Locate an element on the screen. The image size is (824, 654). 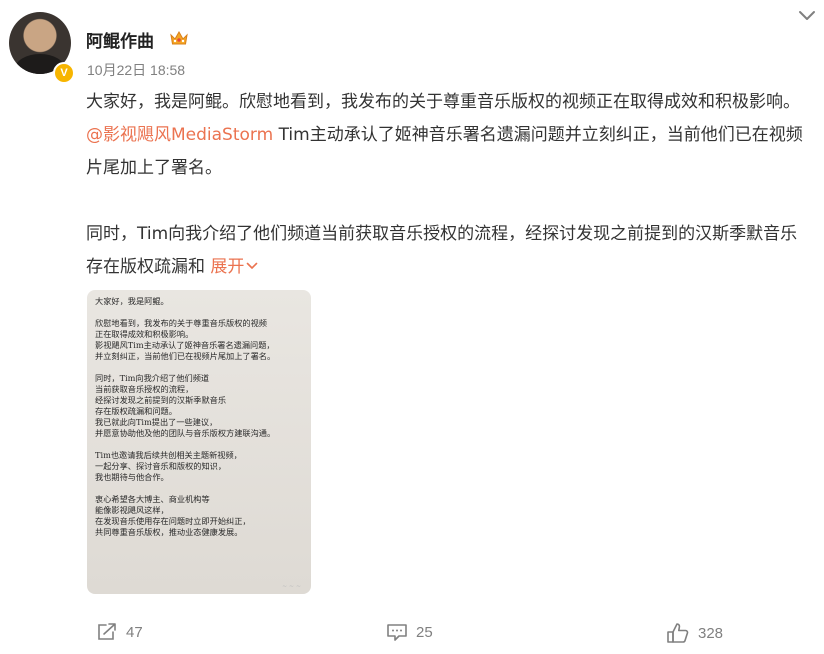
repost-icon is located at coordinates (107, 631).